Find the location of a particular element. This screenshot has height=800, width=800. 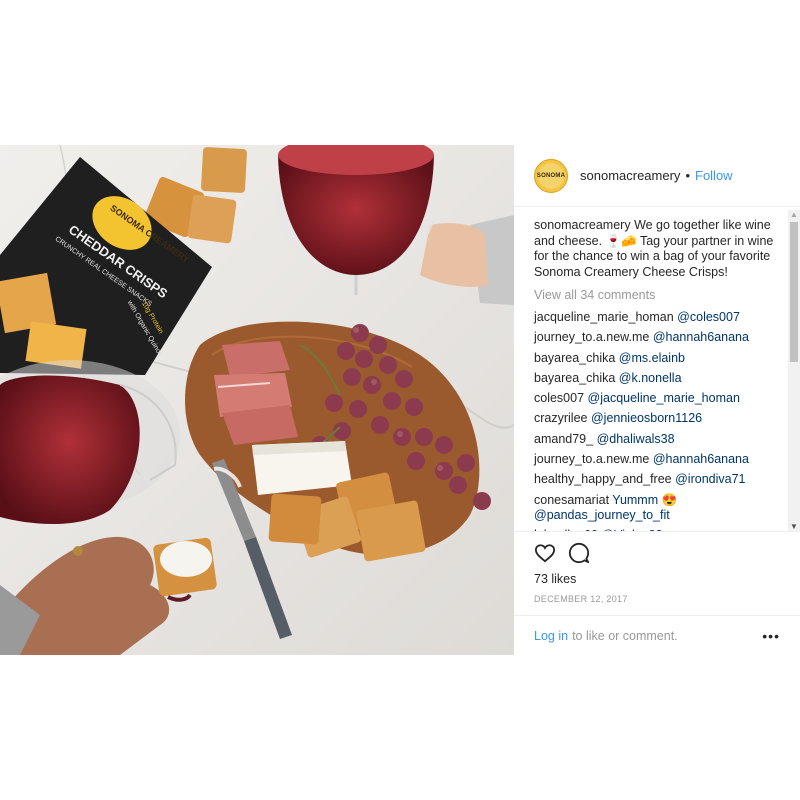

comment-item: jacqueline_marie_homan @coles007 is located at coordinates (661, 317).